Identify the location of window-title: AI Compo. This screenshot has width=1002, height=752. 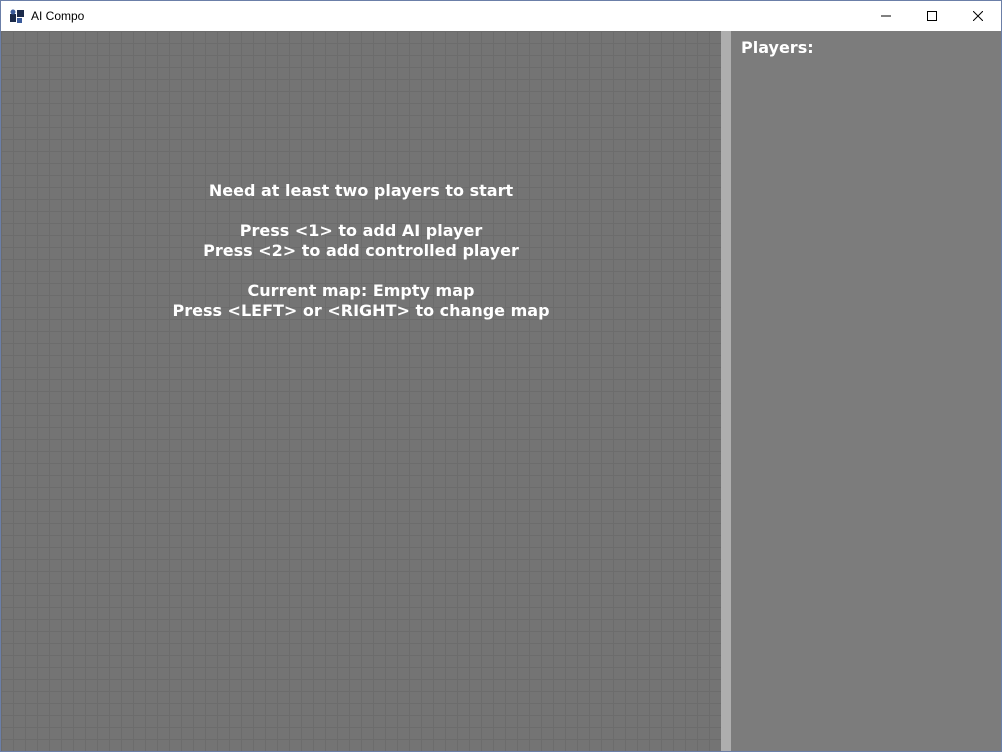
(58, 16).